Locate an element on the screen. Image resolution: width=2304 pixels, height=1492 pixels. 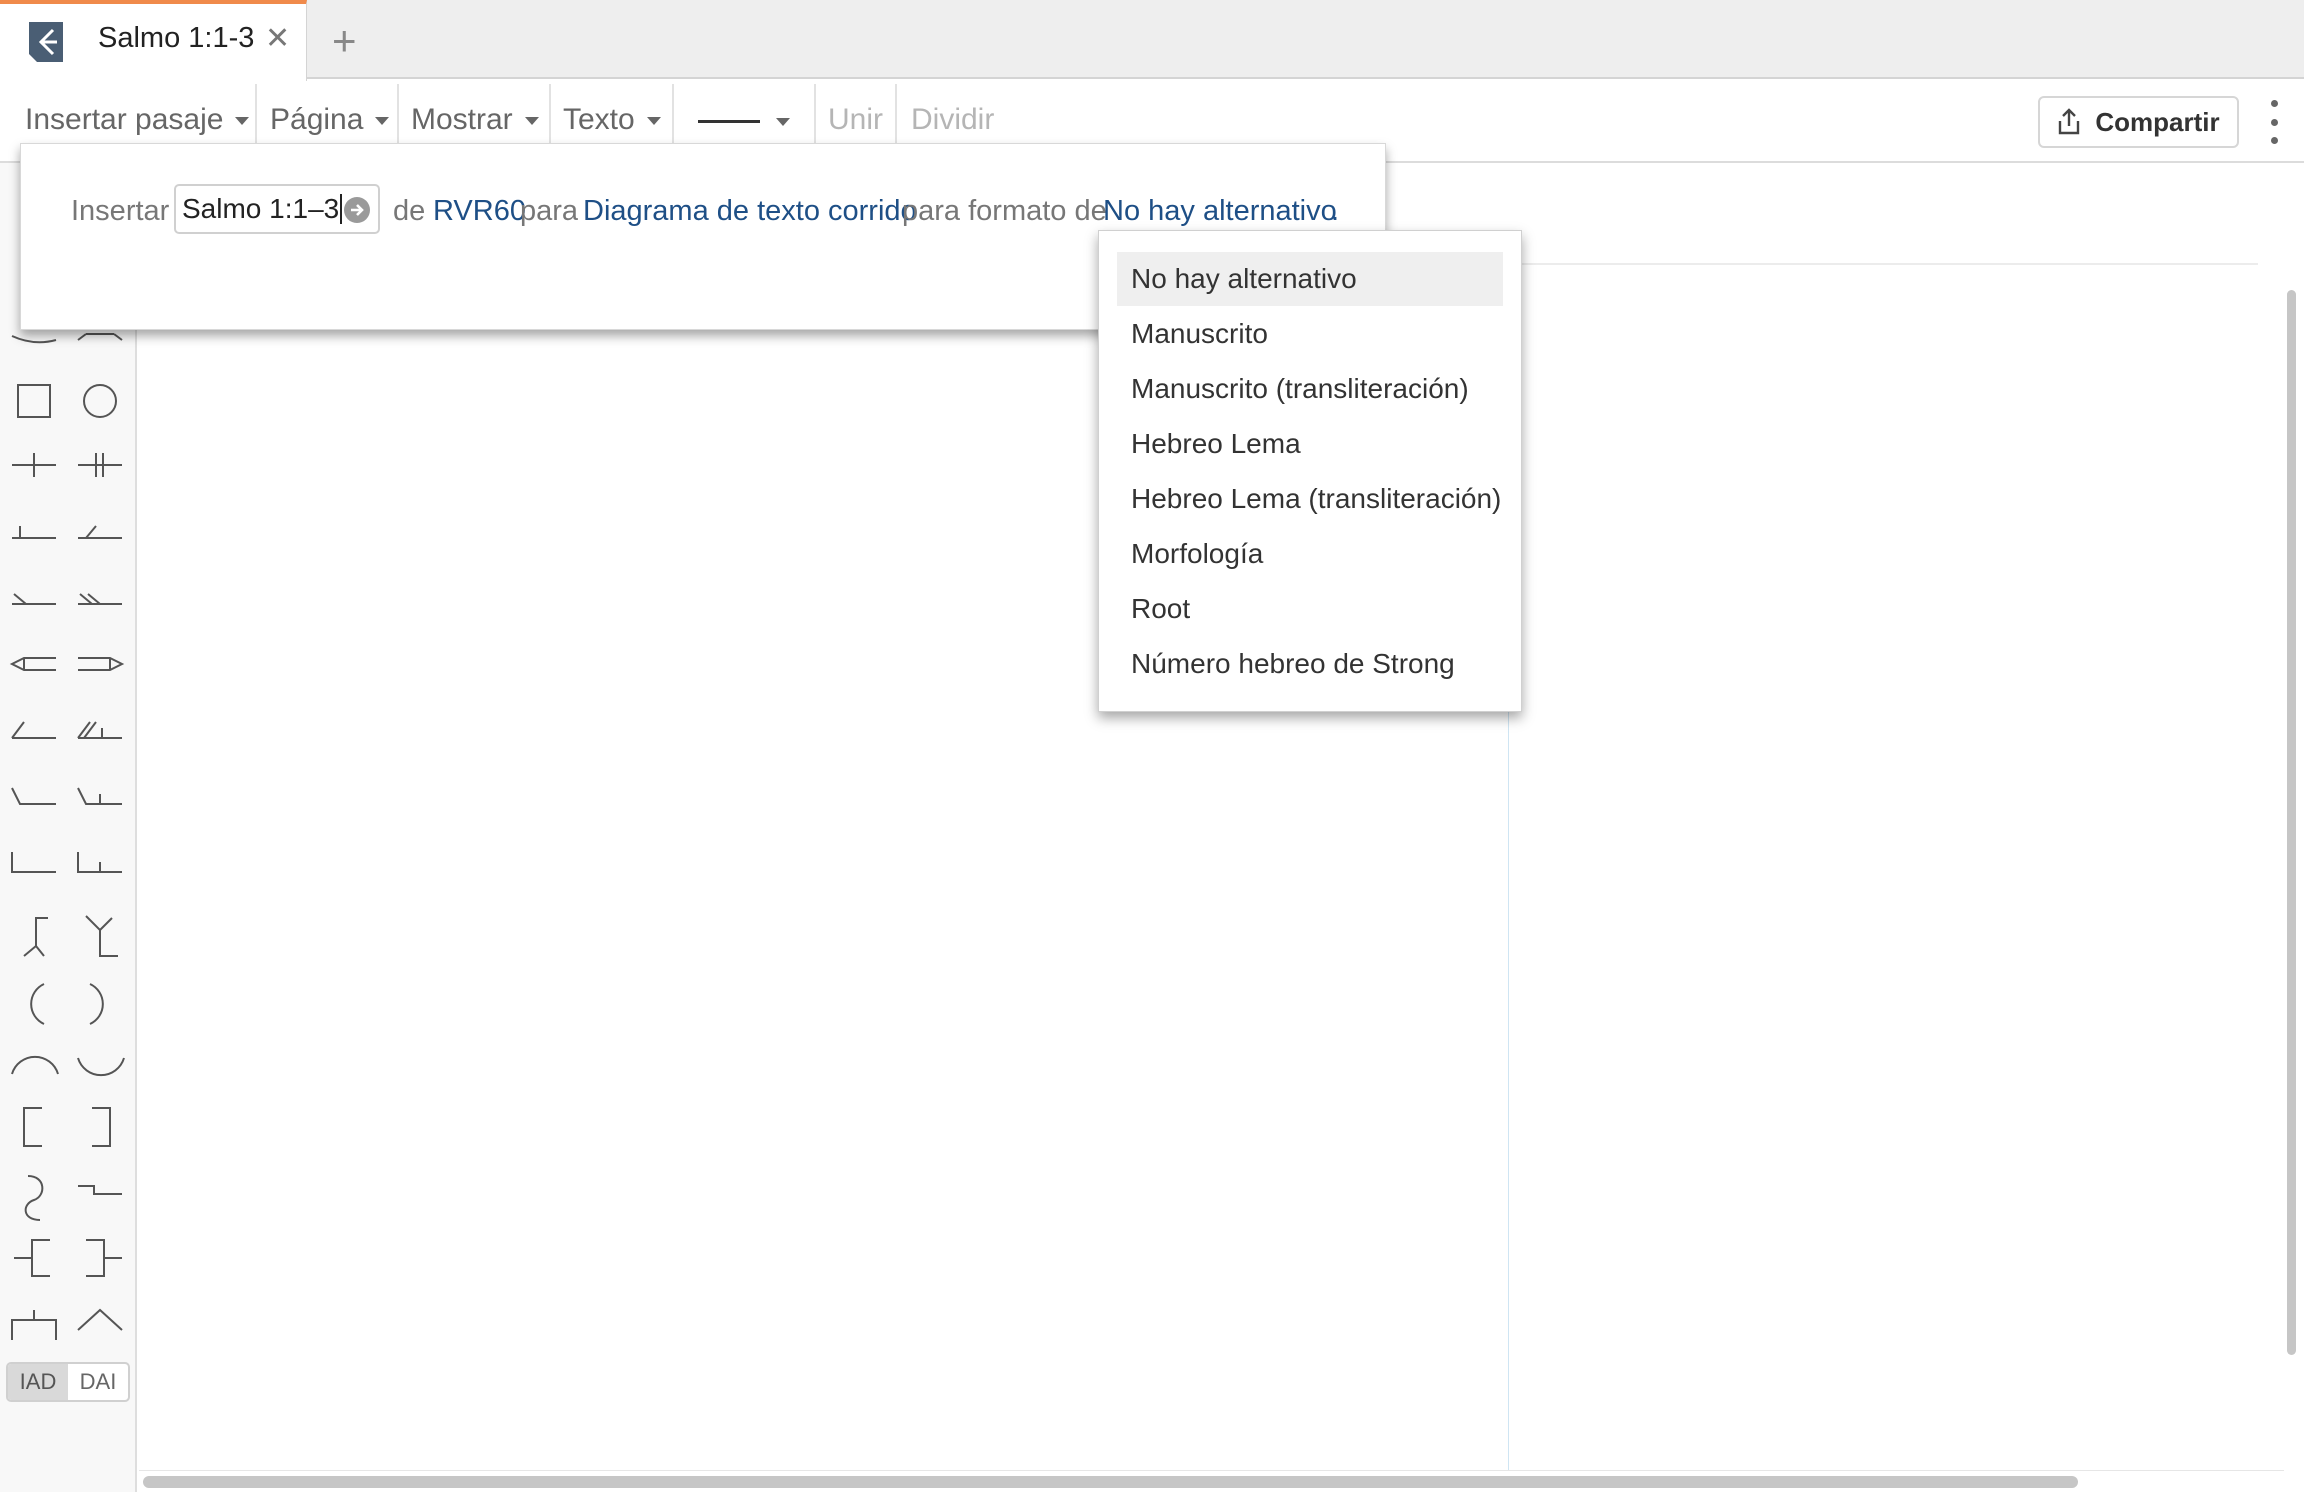
line-style-preview is located at coordinates (729, 121).